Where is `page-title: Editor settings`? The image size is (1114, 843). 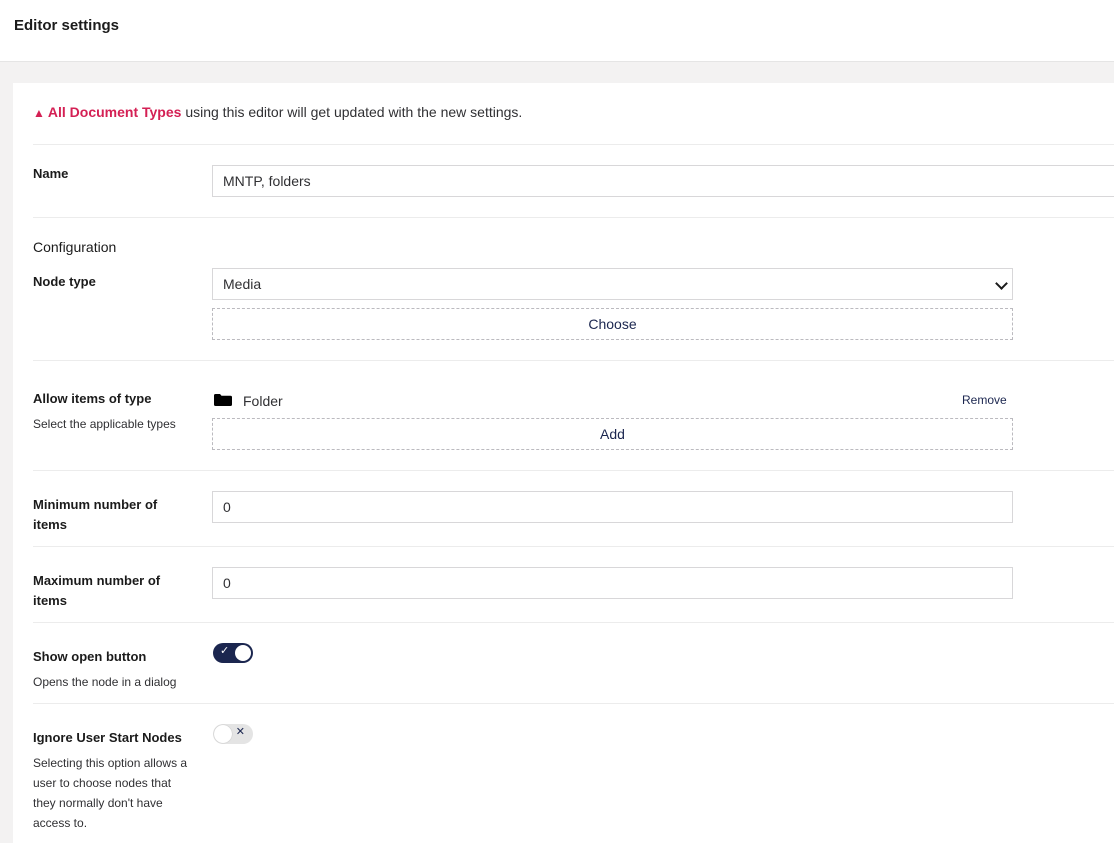 page-title: Editor settings is located at coordinates (67, 25).